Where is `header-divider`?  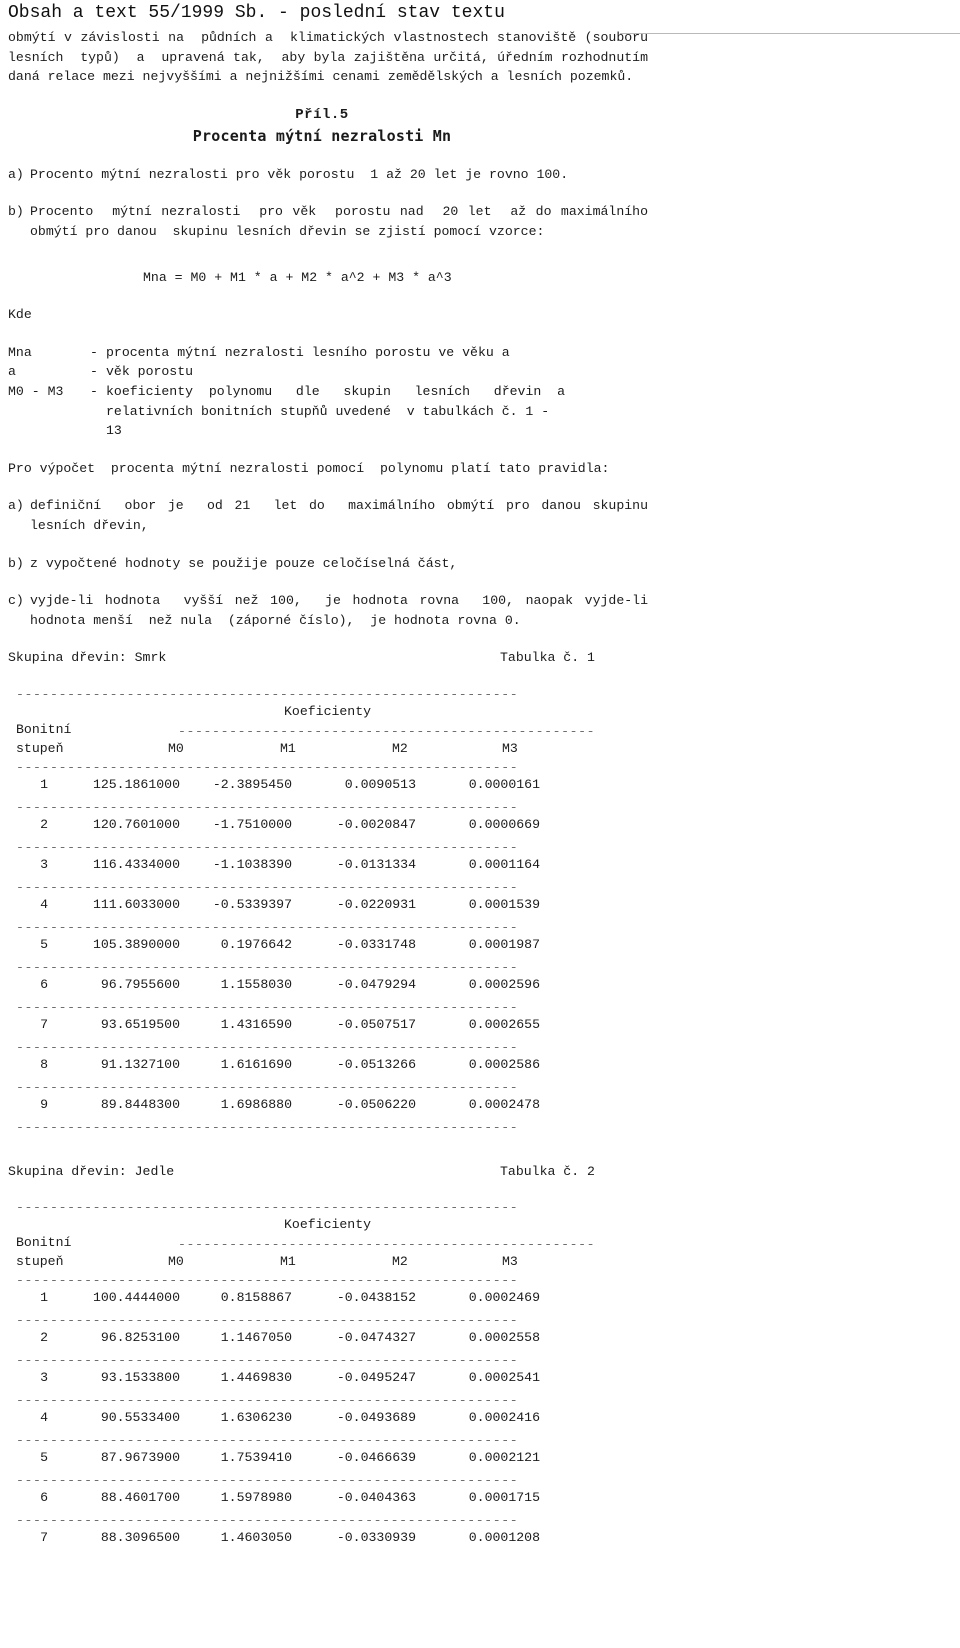 header-divider is located at coordinates (790, 33).